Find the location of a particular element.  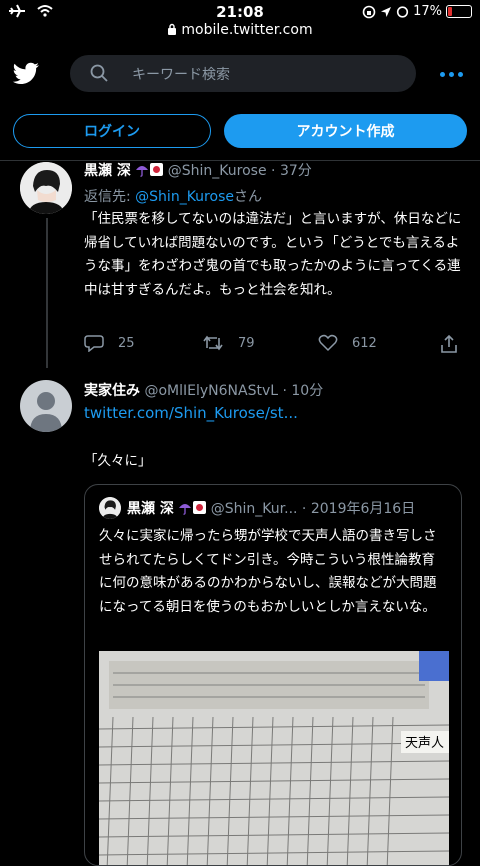

thread-line is located at coordinates (47, 293).